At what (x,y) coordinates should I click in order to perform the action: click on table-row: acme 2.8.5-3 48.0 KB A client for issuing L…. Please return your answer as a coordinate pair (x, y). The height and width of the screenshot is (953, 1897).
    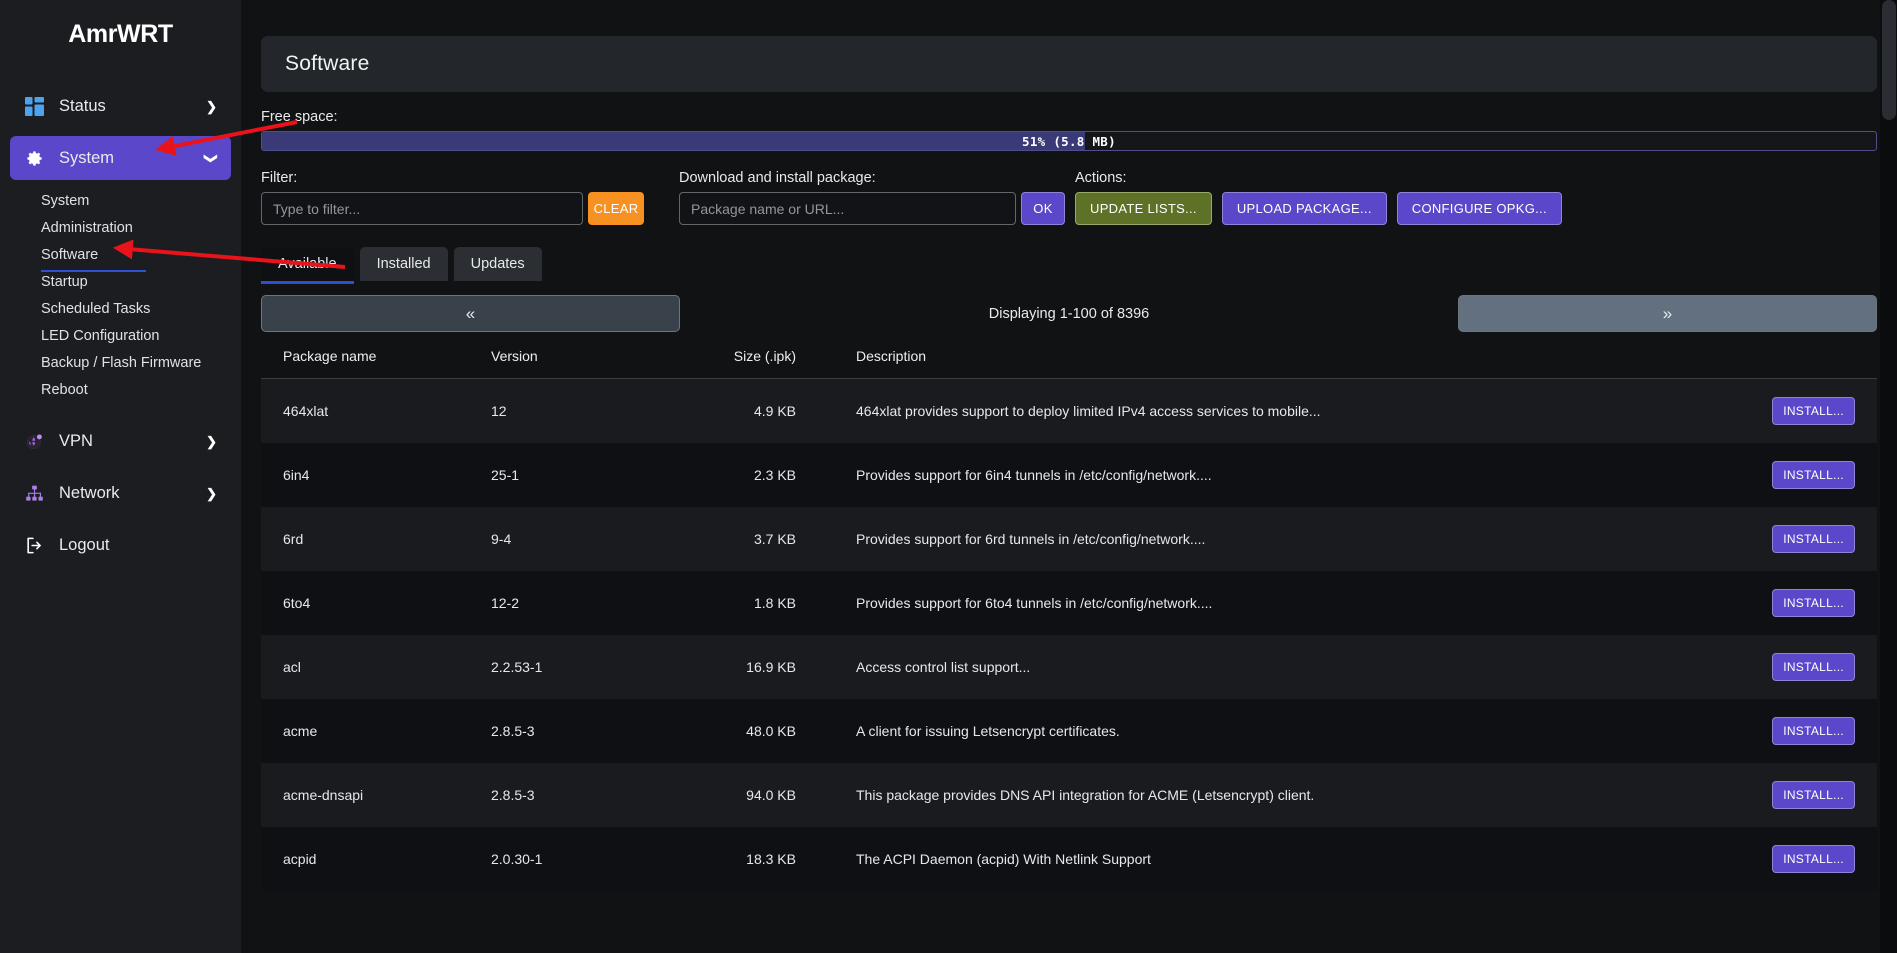
    Looking at the image, I should click on (1069, 730).